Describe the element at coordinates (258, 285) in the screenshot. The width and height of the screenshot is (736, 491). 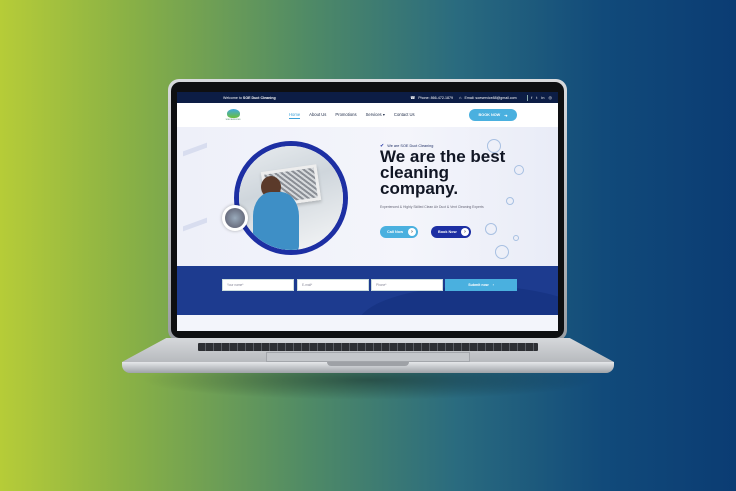
I see `name-field: Your name*` at that location.